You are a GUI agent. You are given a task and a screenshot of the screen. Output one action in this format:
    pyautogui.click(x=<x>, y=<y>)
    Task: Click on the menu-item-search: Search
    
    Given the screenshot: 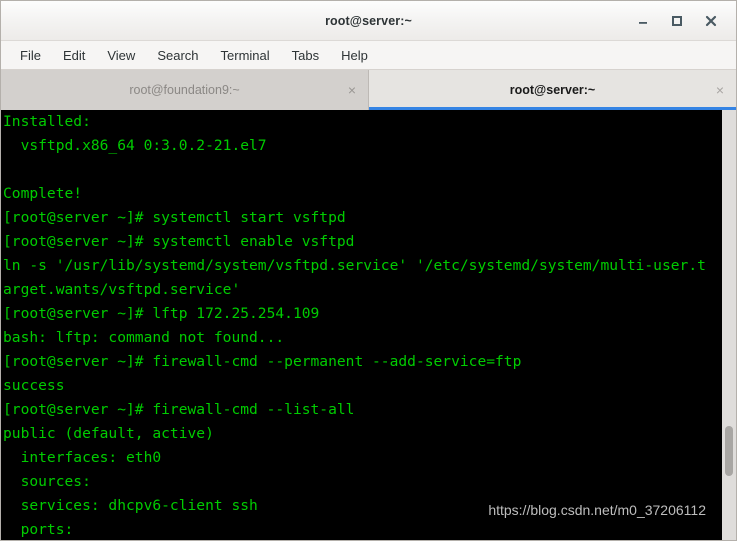 What is the action you would take?
    pyautogui.click(x=177, y=55)
    